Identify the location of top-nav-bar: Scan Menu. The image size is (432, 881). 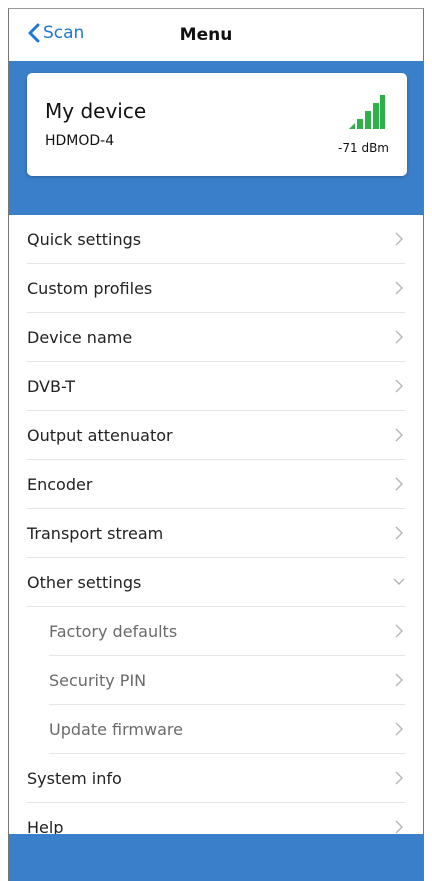
(216, 35).